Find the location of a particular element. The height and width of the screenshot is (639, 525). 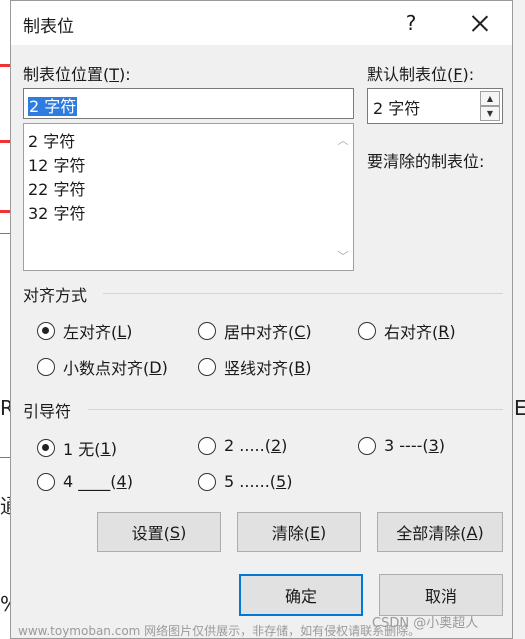

bg-document-edge is located at coordinates (519, 319).